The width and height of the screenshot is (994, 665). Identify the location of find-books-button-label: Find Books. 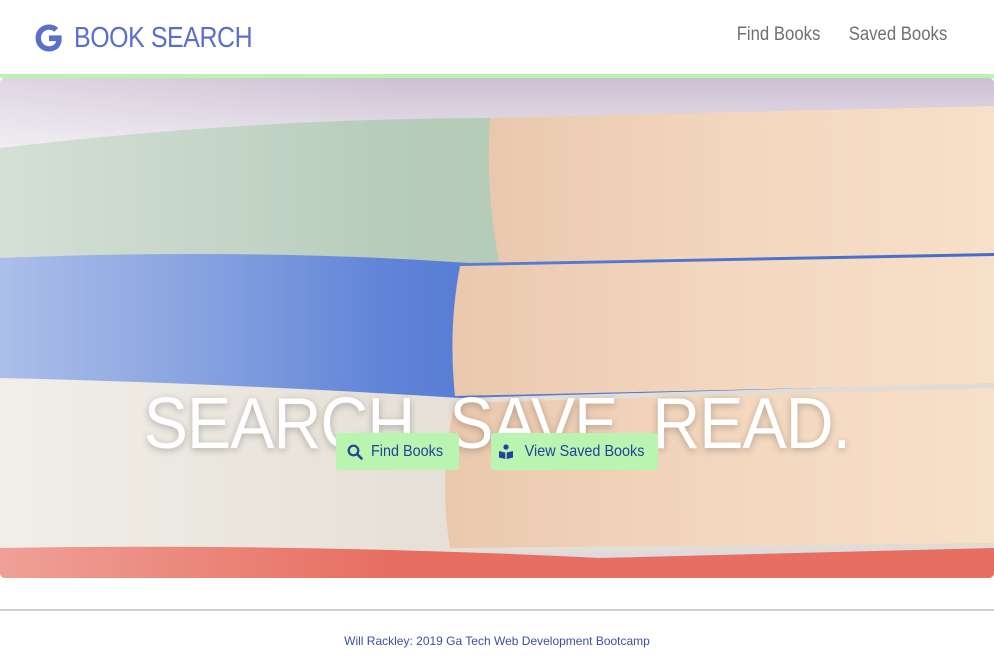
(407, 451).